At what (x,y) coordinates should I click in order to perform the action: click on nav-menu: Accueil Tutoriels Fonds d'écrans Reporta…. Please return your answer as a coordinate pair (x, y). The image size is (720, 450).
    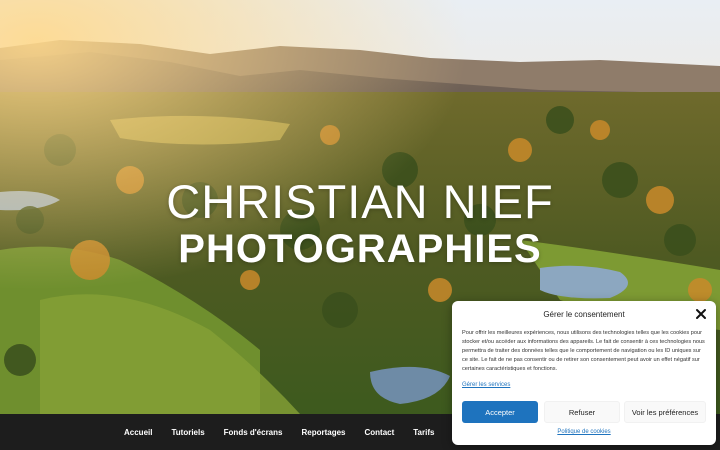
    Looking at the image, I should click on (288, 432).